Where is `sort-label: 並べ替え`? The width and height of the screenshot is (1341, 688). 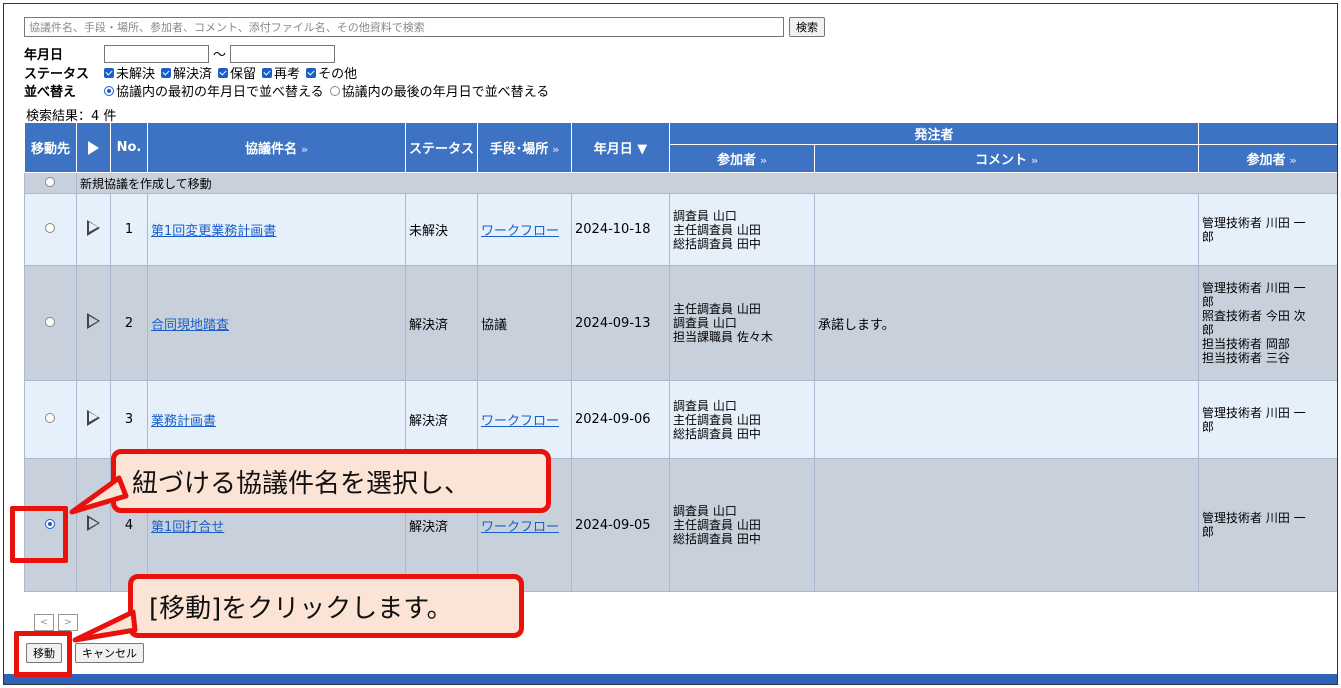
sort-label: 並べ替え is located at coordinates (50, 92).